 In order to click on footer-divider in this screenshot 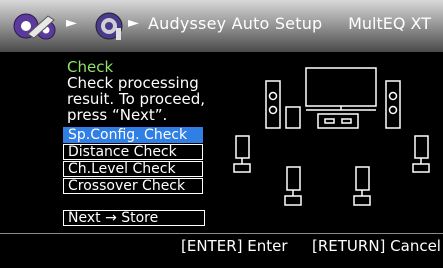, I will do `click(221, 233)`.